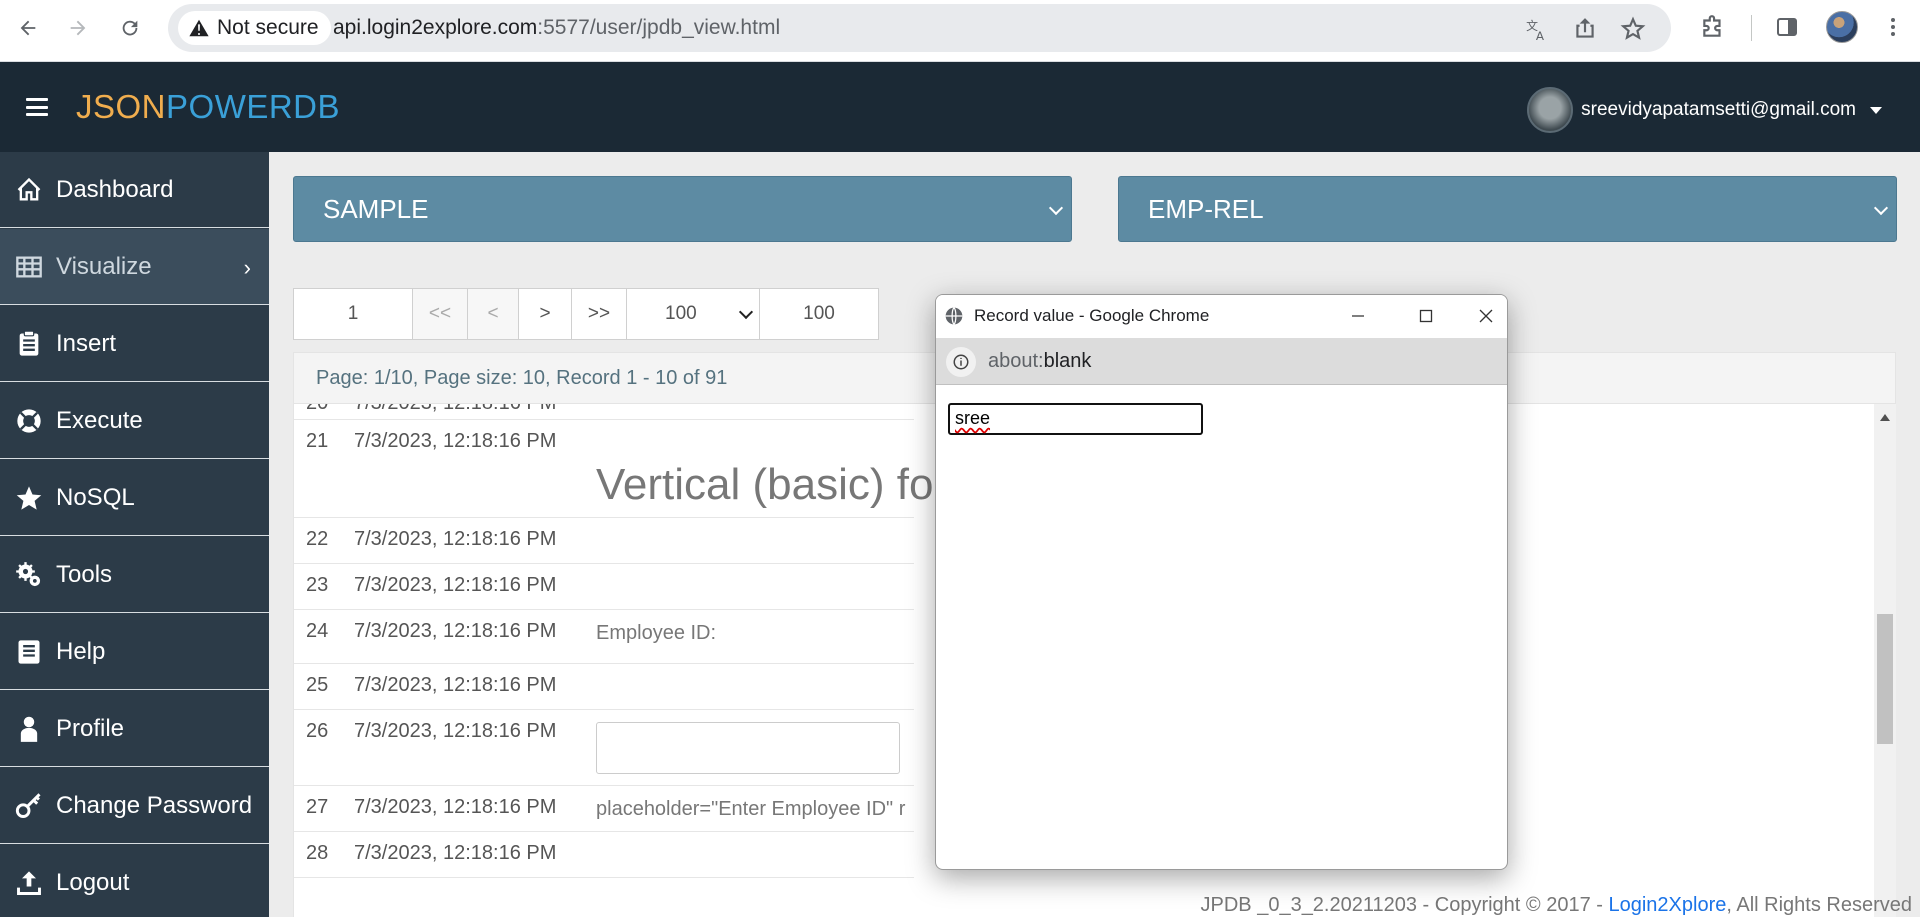  What do you see at coordinates (1819, 905) in the screenshot?
I see `footer-suffix: , All Rights Reserved` at bounding box center [1819, 905].